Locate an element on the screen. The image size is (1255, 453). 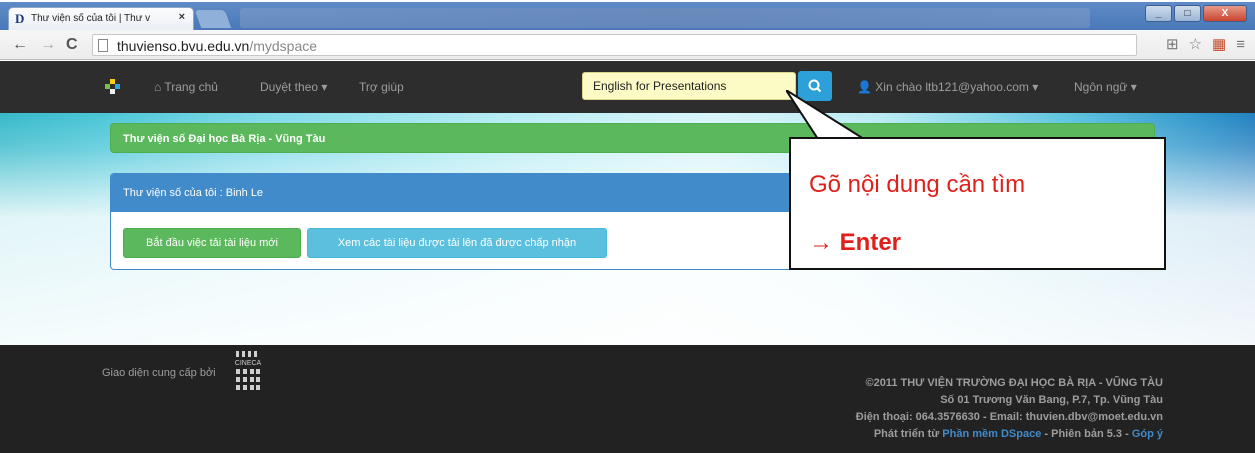
cineca-logo-text: CINECA is located at coordinates (248, 363).